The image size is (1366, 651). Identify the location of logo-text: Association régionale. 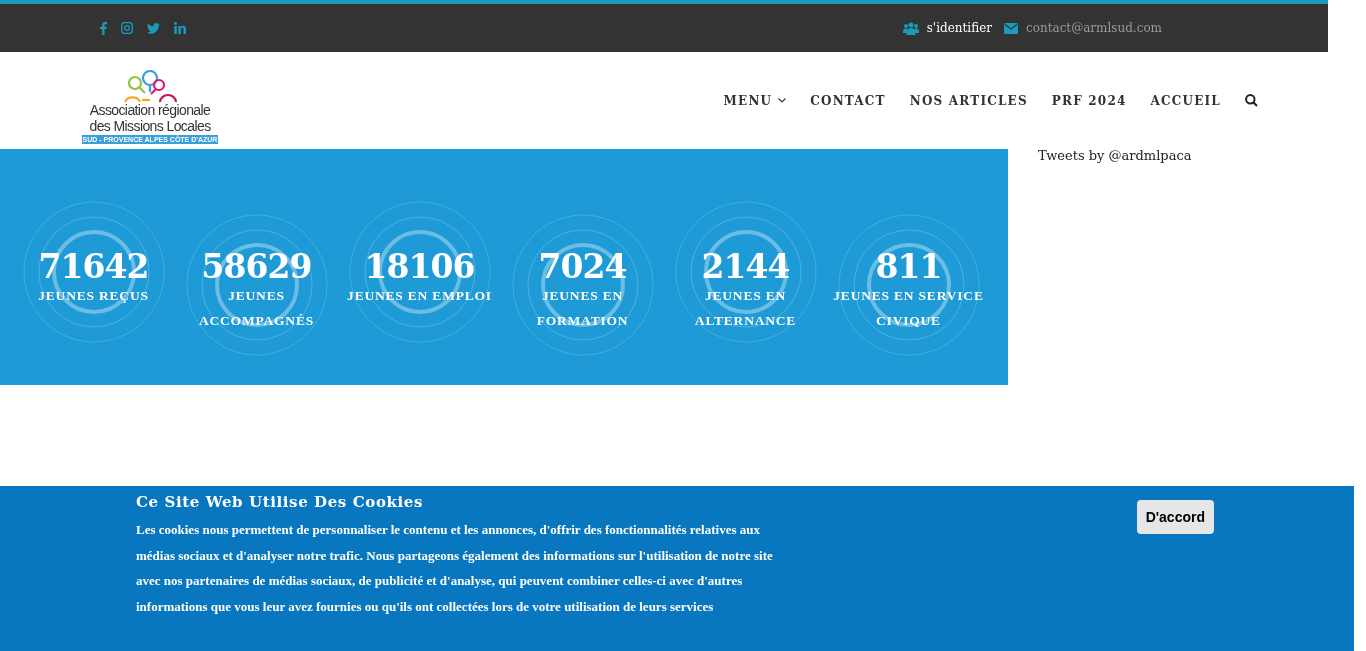
(150, 109).